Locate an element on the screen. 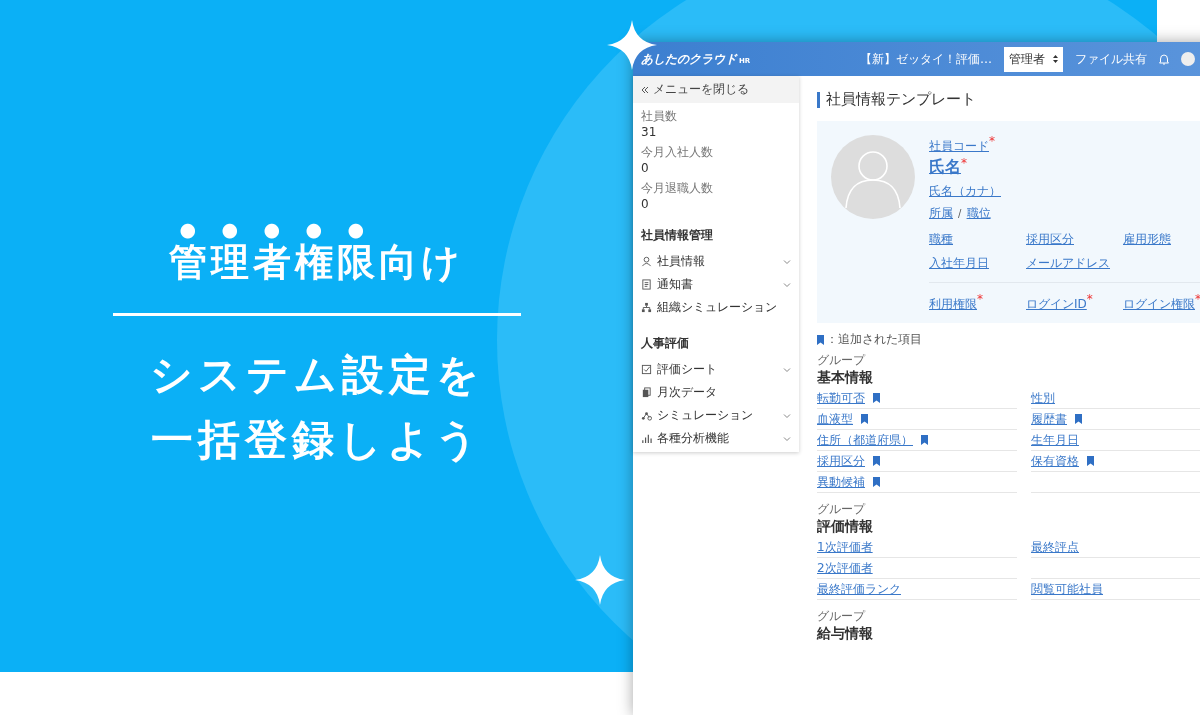 This screenshot has width=1200, height=715. field-link: 住所（都道府県） is located at coordinates (865, 440).